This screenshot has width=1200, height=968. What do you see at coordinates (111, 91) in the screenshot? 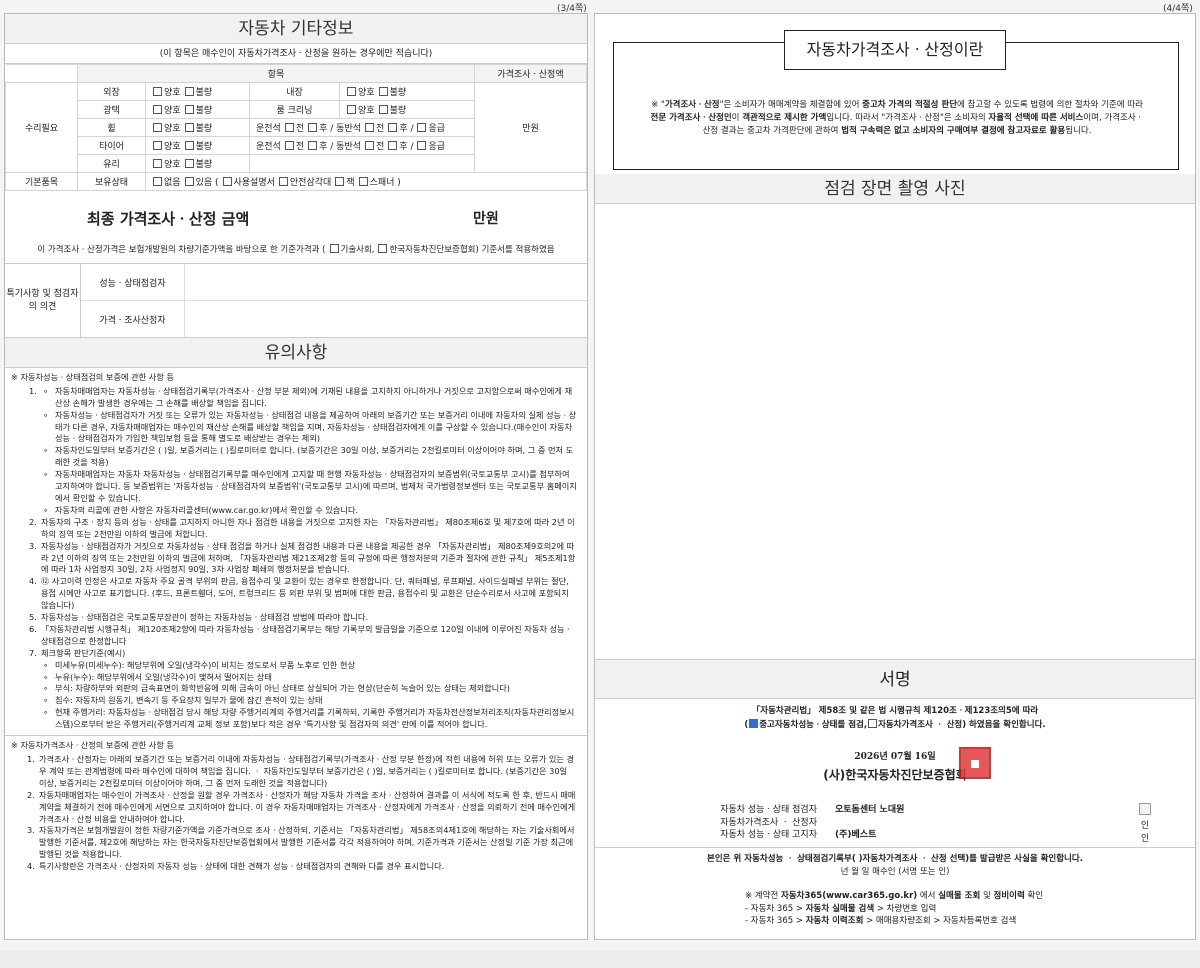
I see `row-exterior: 외장` at bounding box center [111, 91].